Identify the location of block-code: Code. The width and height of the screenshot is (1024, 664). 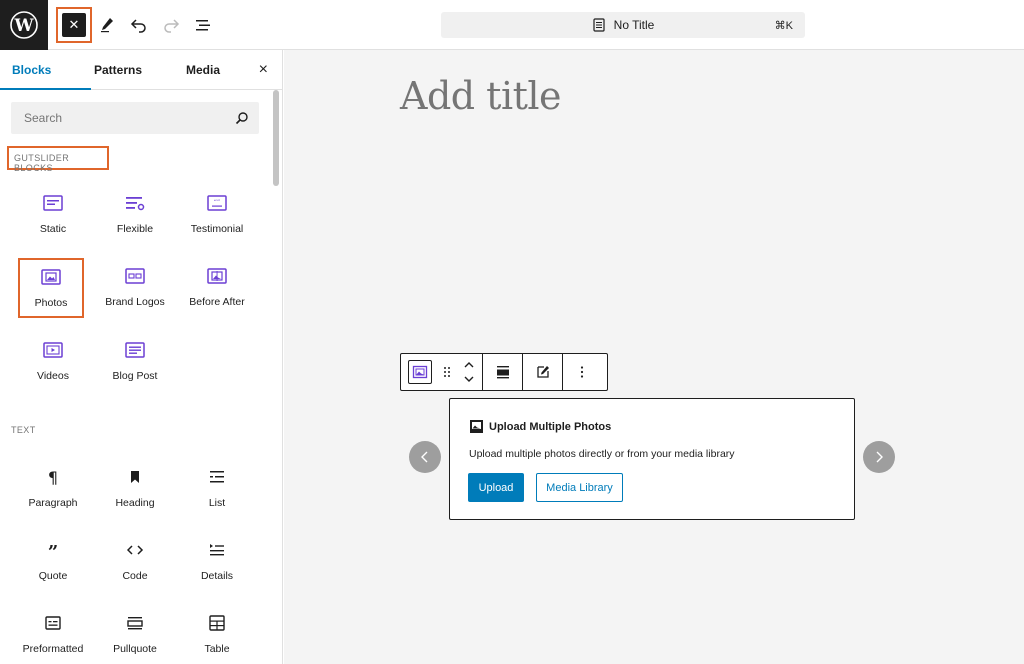
(135, 564).